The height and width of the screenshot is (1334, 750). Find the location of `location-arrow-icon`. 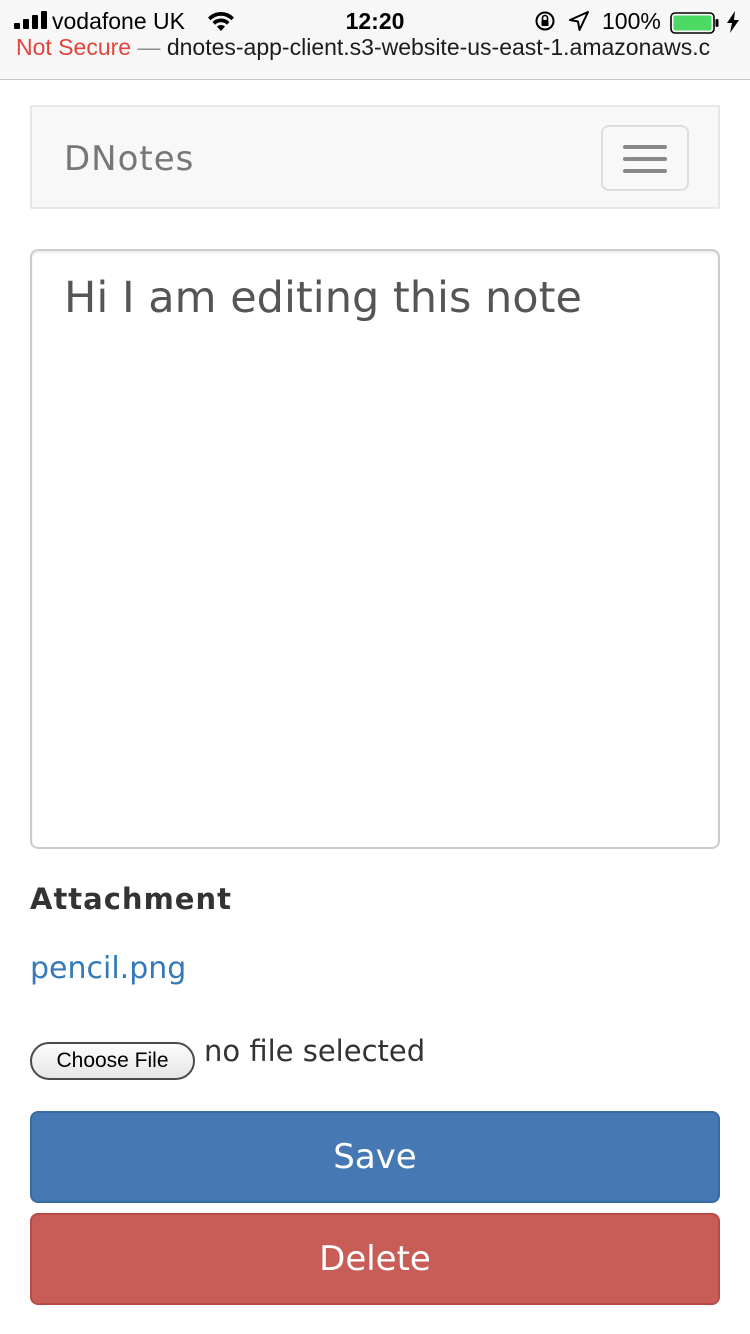

location-arrow-icon is located at coordinates (579, 21).